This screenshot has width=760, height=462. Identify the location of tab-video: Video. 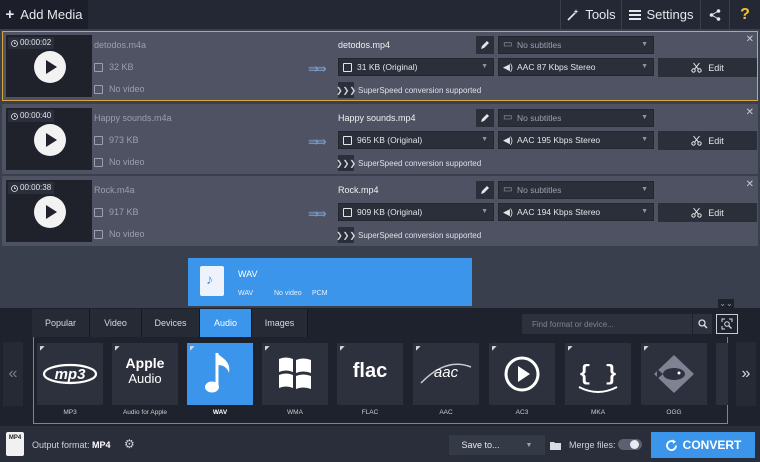
(116, 323).